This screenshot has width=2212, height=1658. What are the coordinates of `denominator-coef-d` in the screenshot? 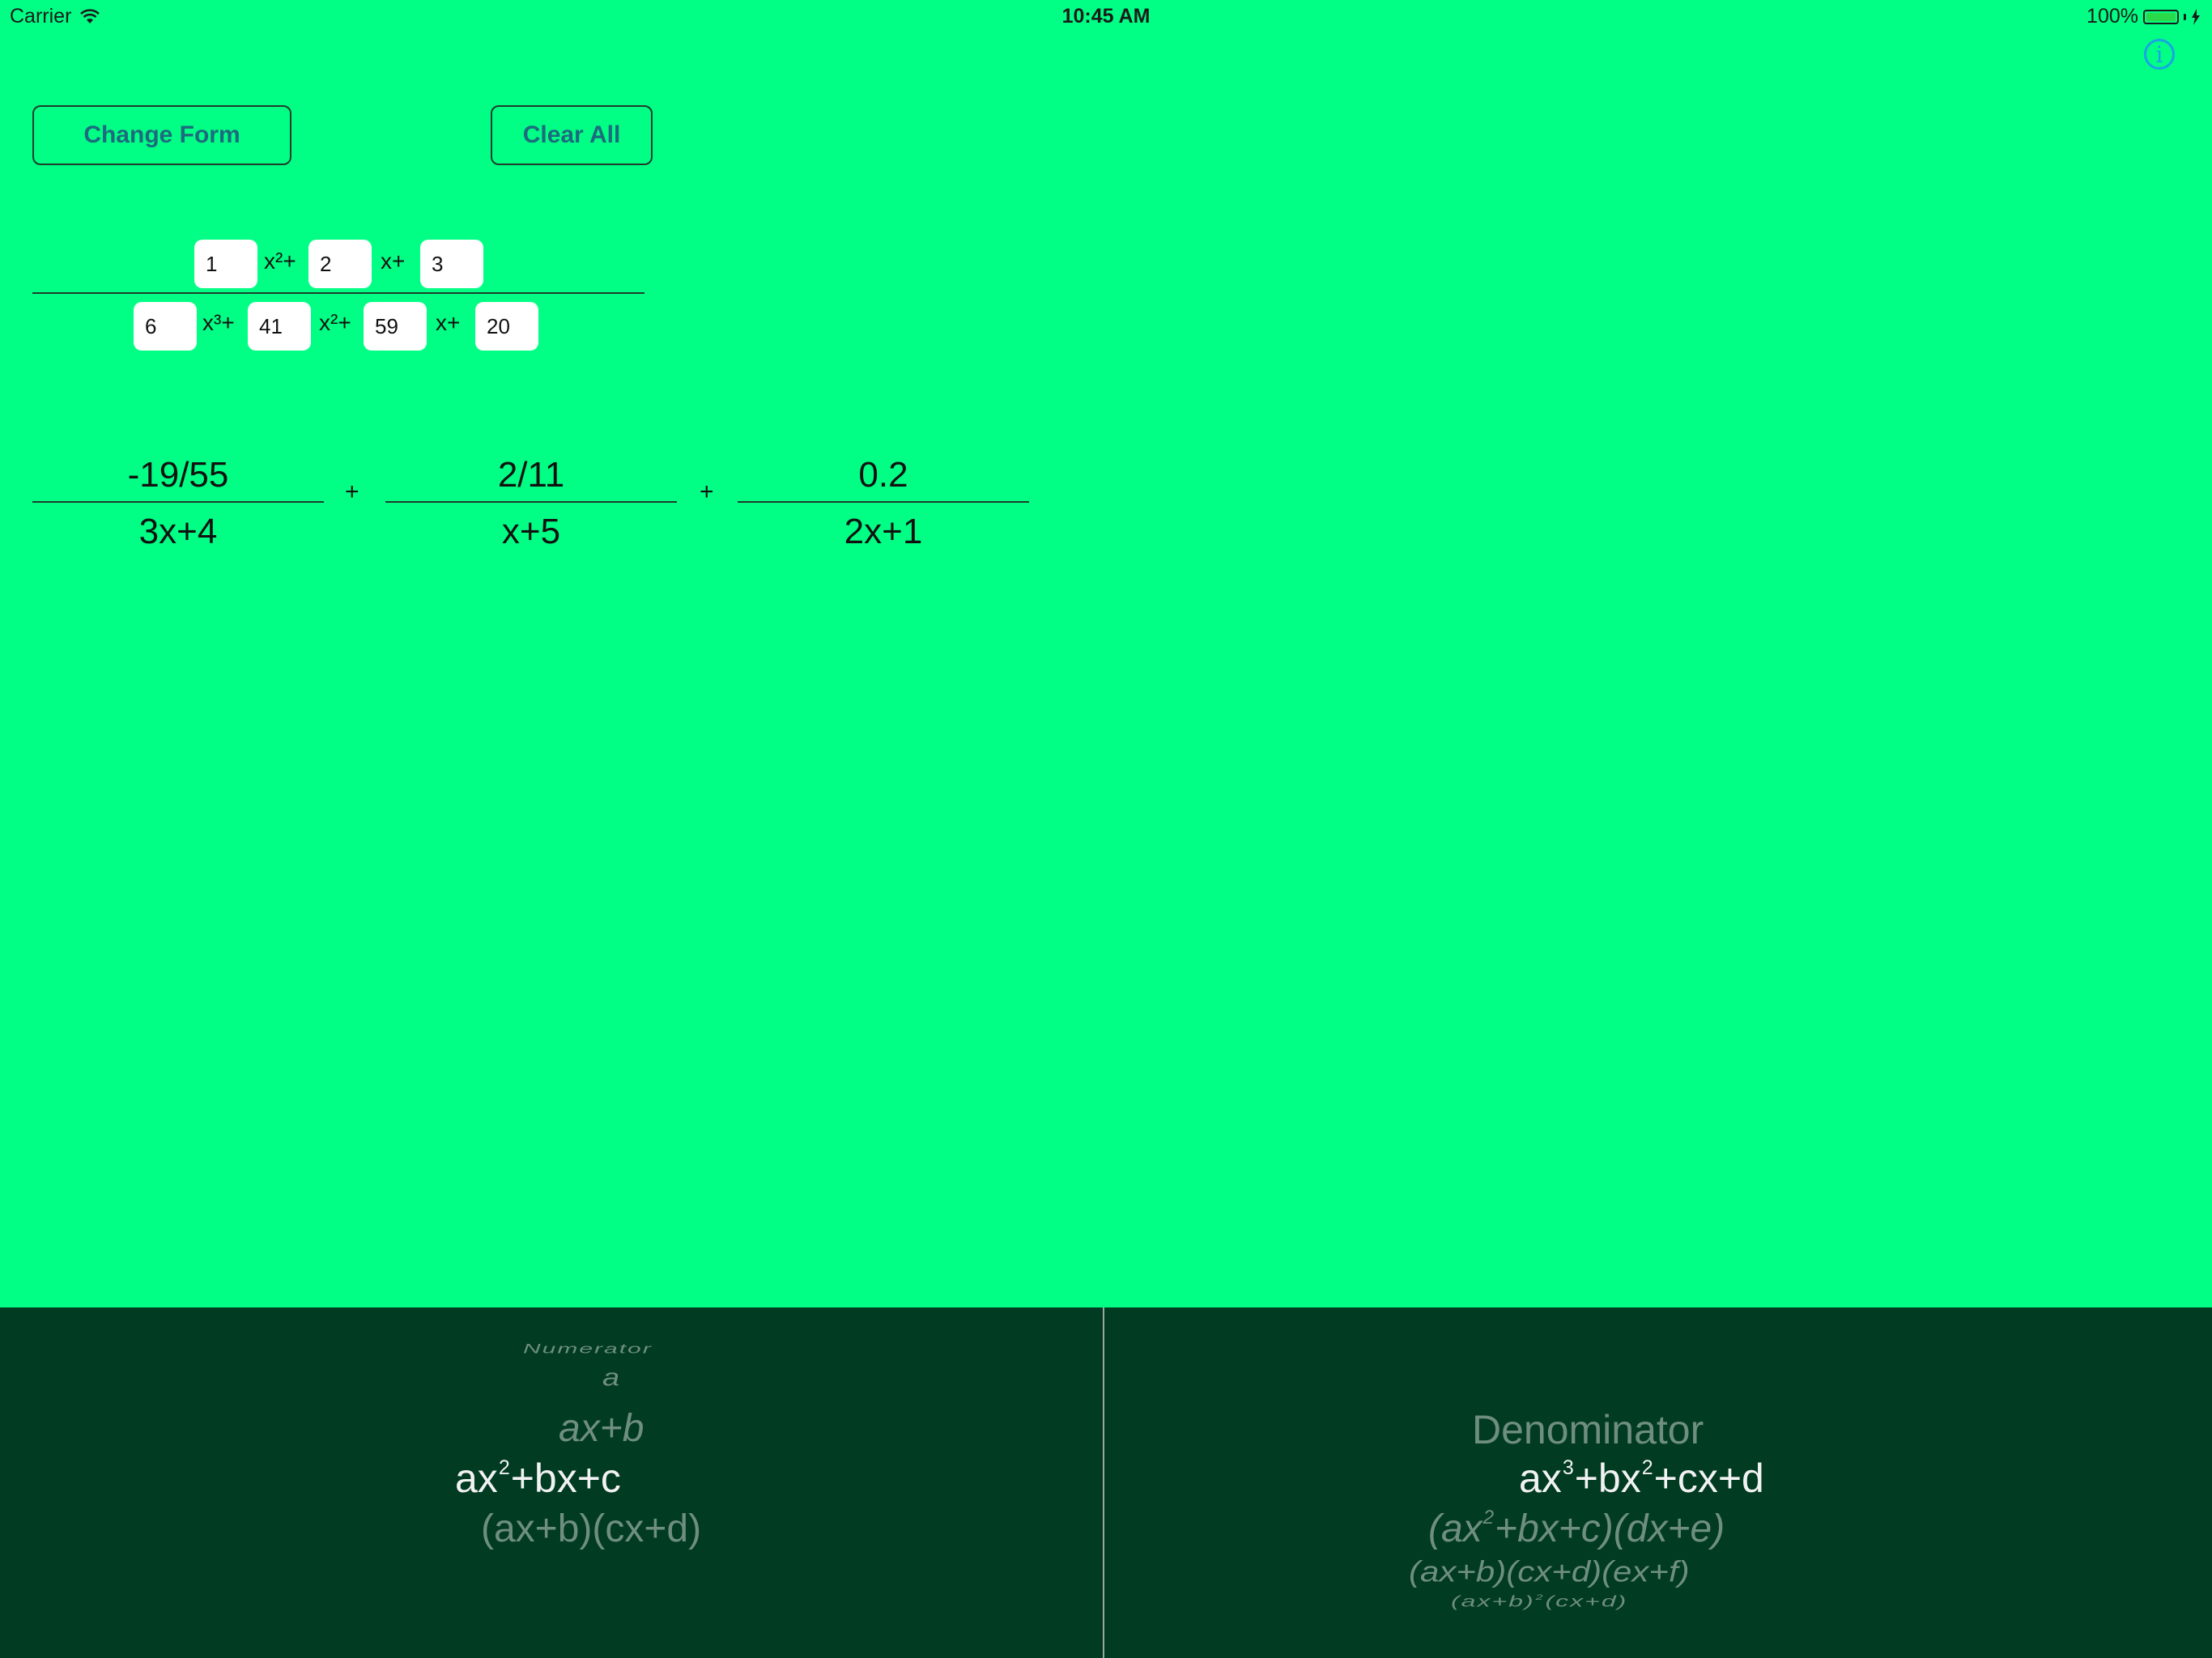 It's located at (506, 326).